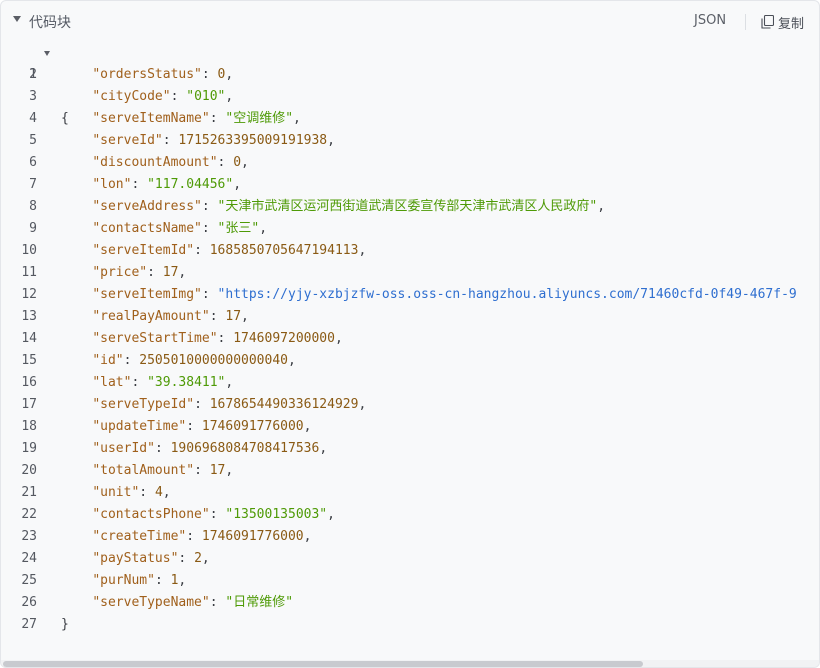  Describe the element at coordinates (410, 21) in the screenshot. I see `code-block-header: 代码块 JSON 复制` at that location.